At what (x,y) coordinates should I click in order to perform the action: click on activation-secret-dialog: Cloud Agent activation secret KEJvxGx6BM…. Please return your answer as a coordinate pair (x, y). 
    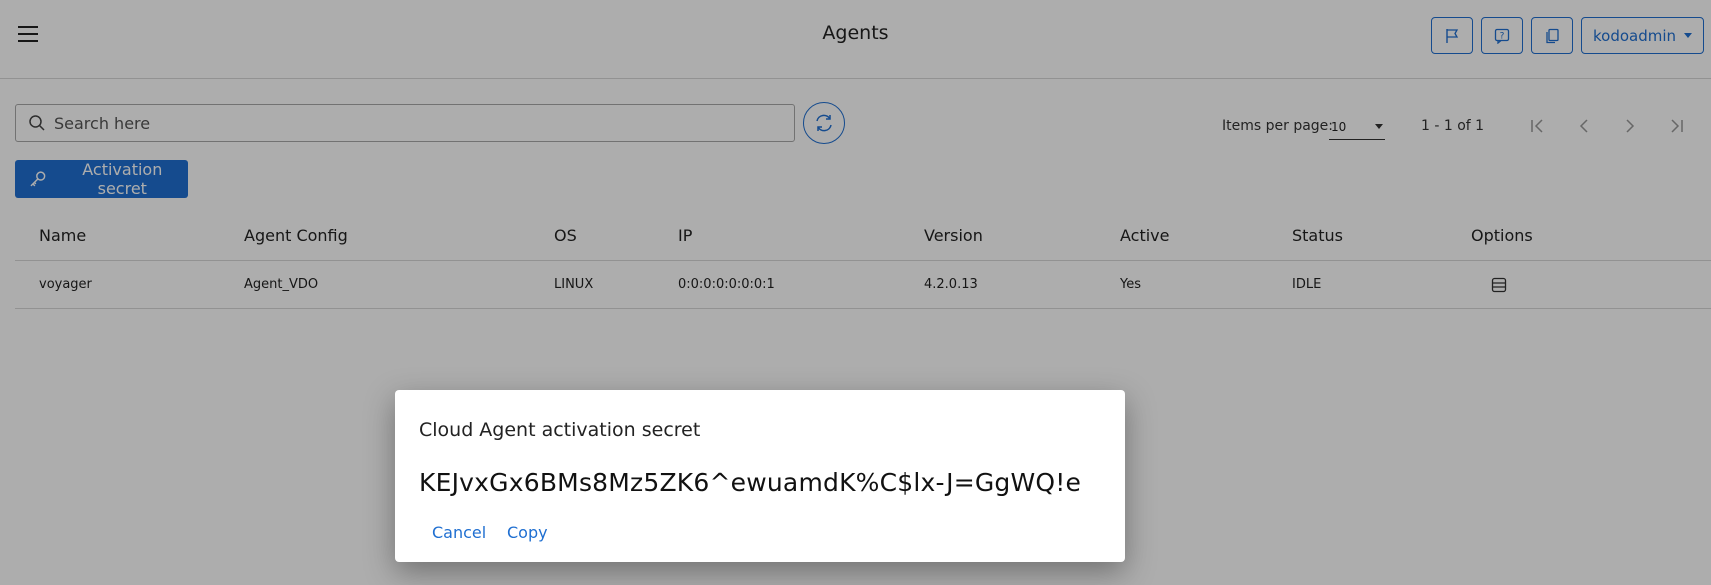
    Looking at the image, I should click on (760, 476).